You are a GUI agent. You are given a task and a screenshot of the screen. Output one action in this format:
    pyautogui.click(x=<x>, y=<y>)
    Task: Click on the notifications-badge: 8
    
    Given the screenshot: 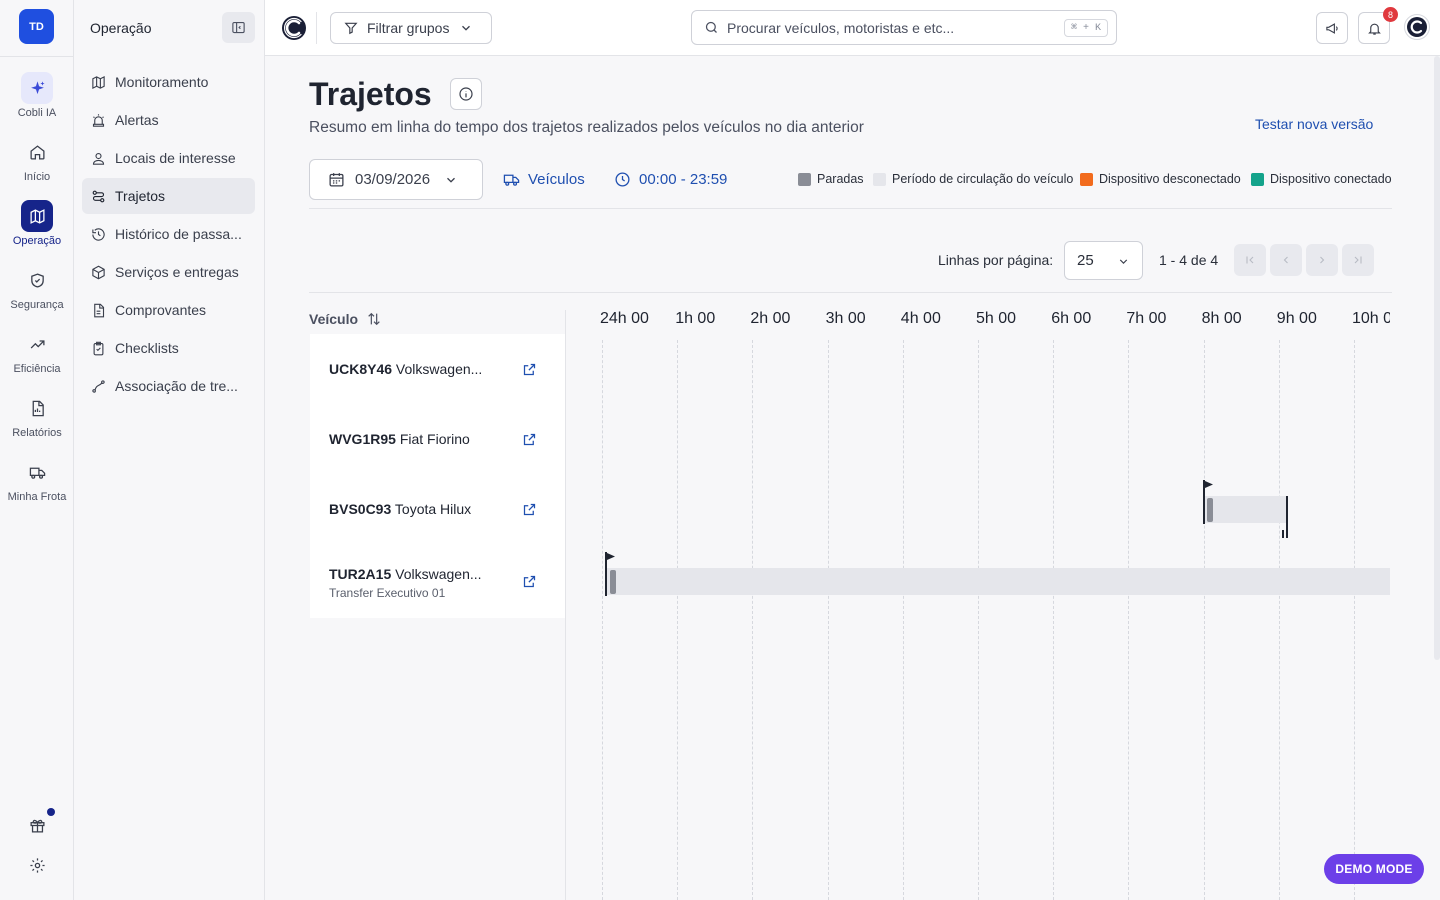 What is the action you would take?
    pyautogui.click(x=1390, y=14)
    